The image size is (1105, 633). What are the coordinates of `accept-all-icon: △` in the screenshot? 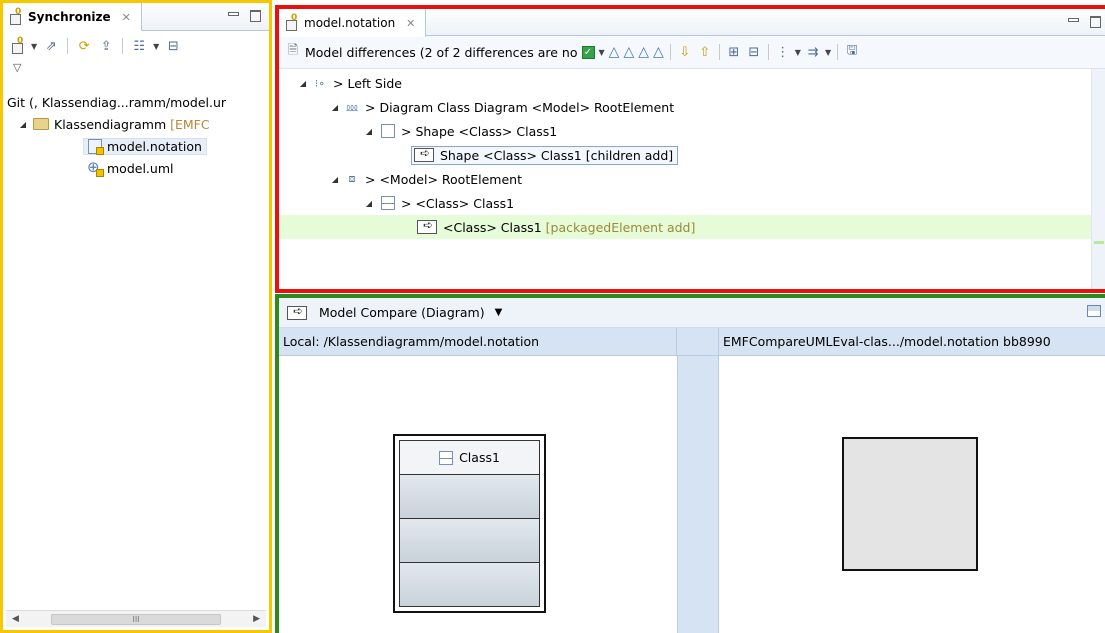 It's located at (643, 52).